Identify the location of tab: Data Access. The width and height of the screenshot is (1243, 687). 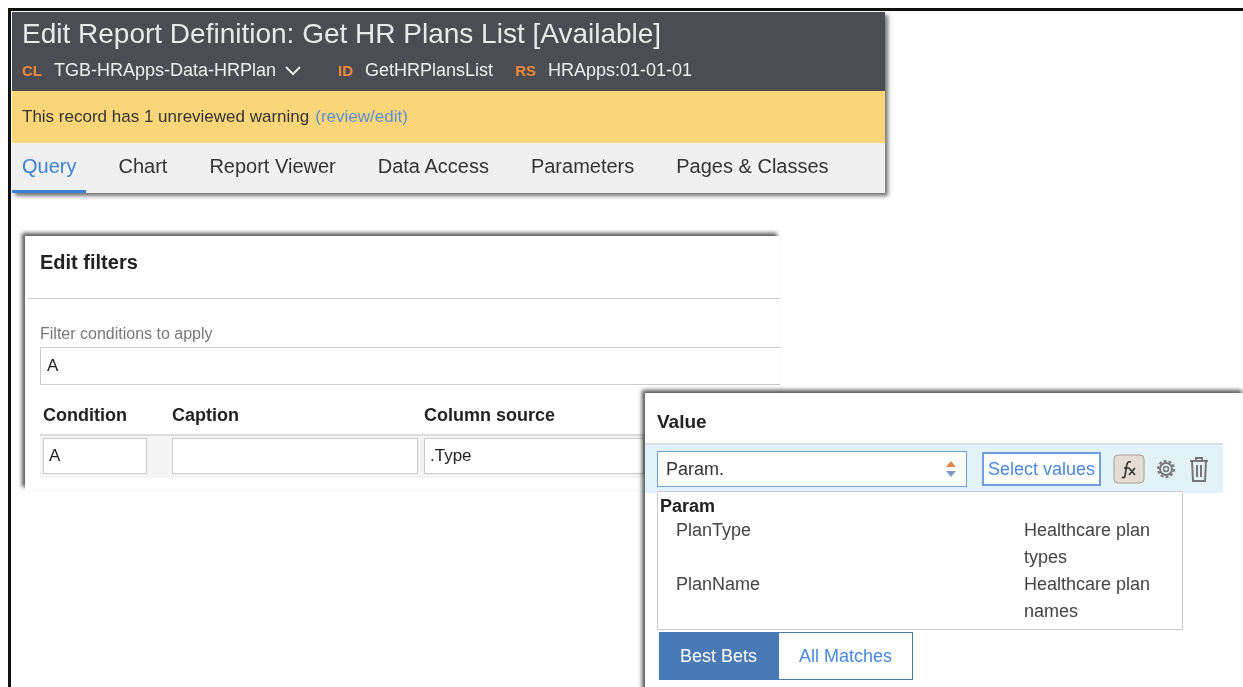
(433, 168).